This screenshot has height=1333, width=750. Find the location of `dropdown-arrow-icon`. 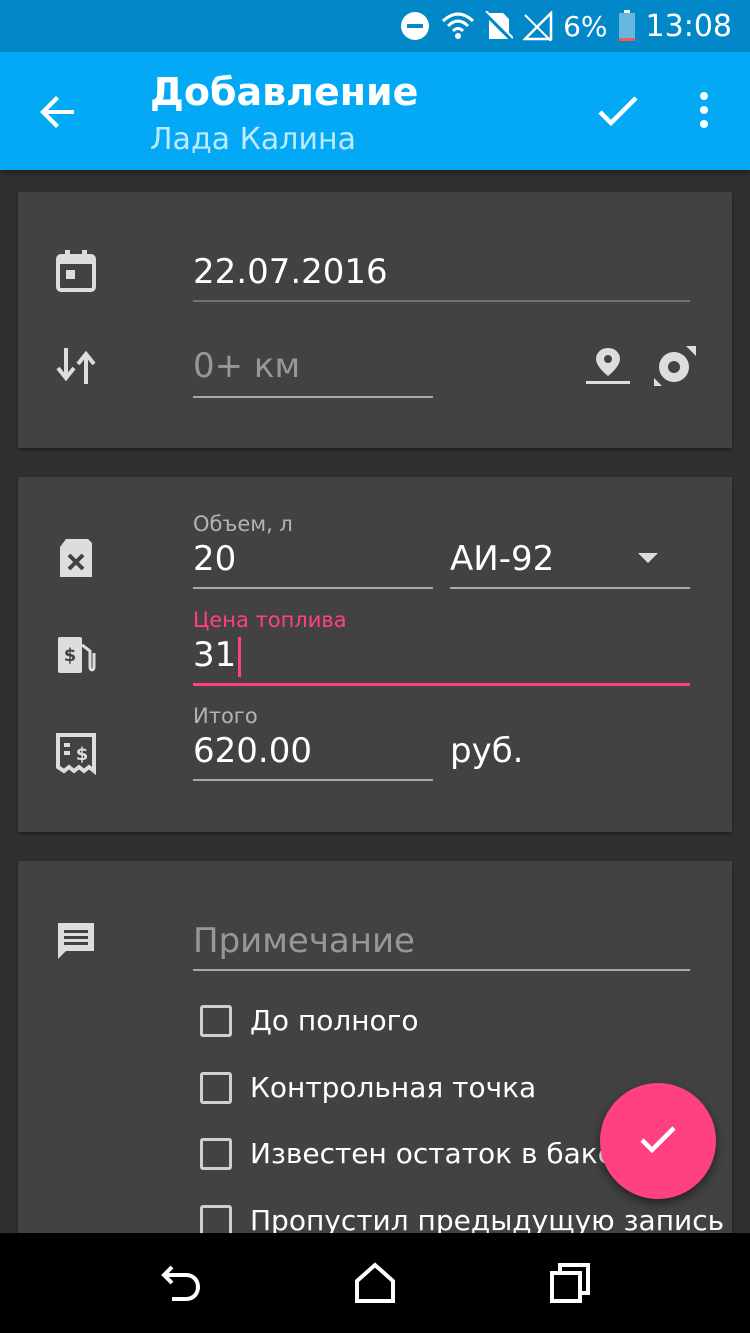

dropdown-arrow-icon is located at coordinates (648, 557).